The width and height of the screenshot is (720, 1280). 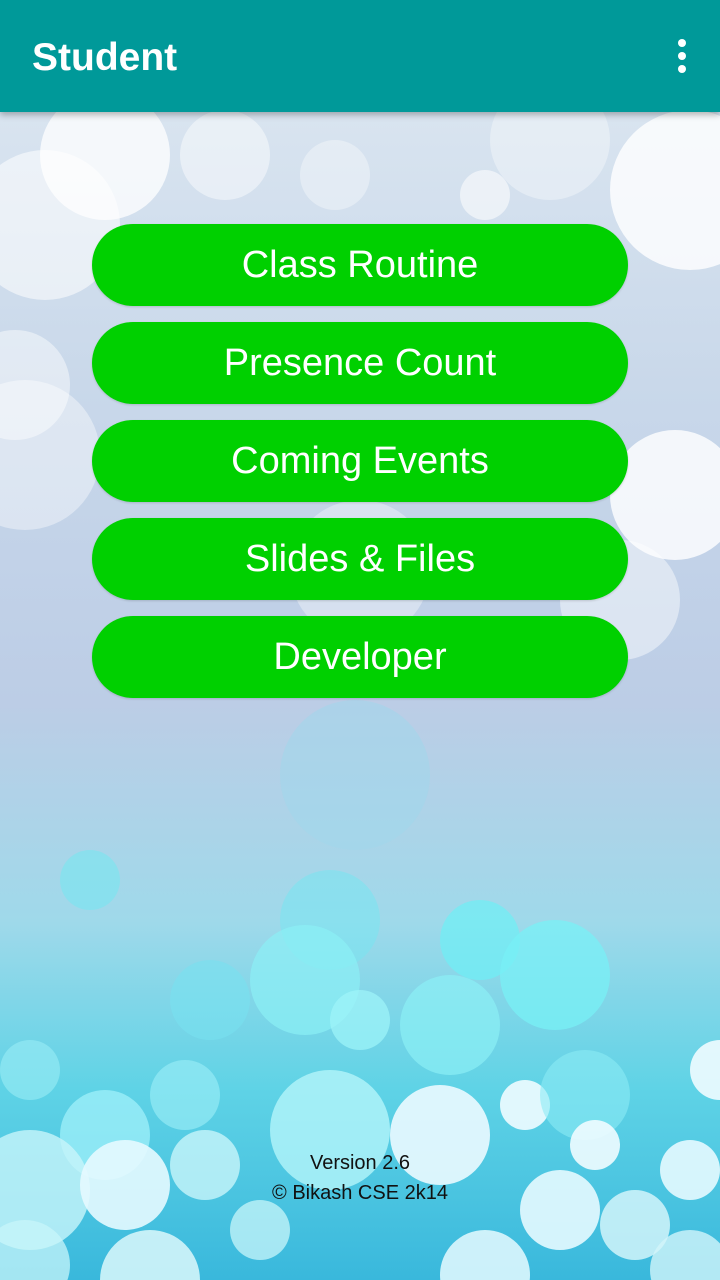 I want to click on version-text: Version 2.6, so click(x=360, y=1163).